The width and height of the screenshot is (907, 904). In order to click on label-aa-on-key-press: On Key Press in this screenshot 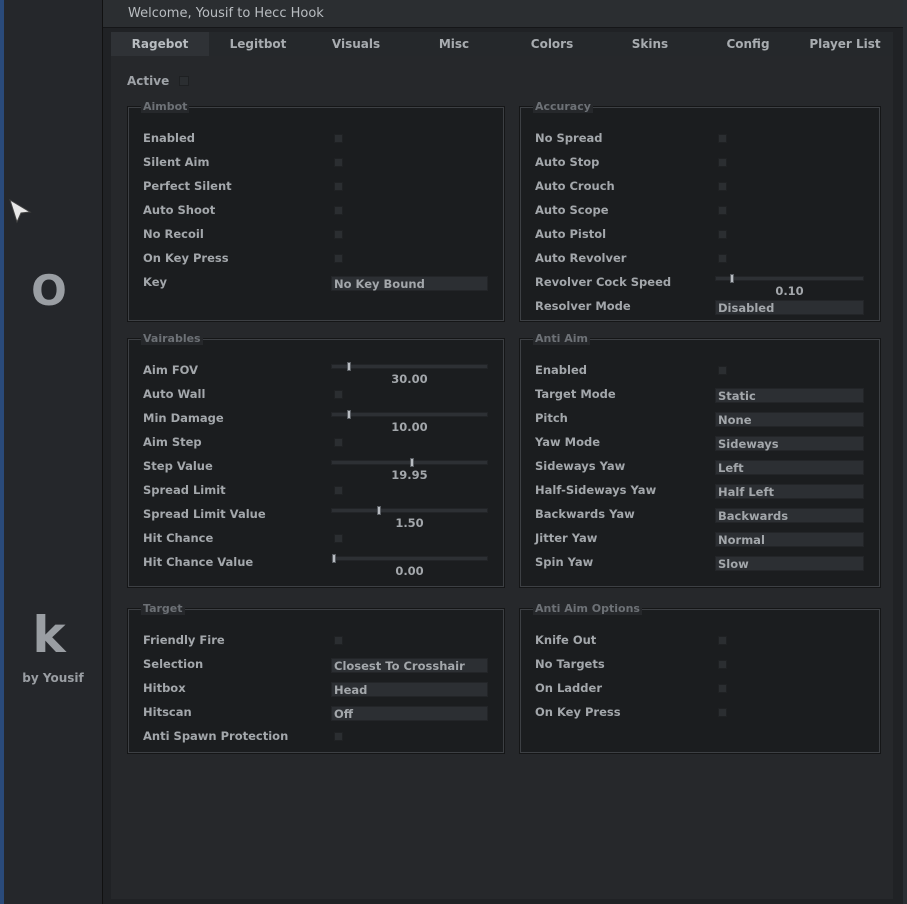, I will do `click(578, 712)`.